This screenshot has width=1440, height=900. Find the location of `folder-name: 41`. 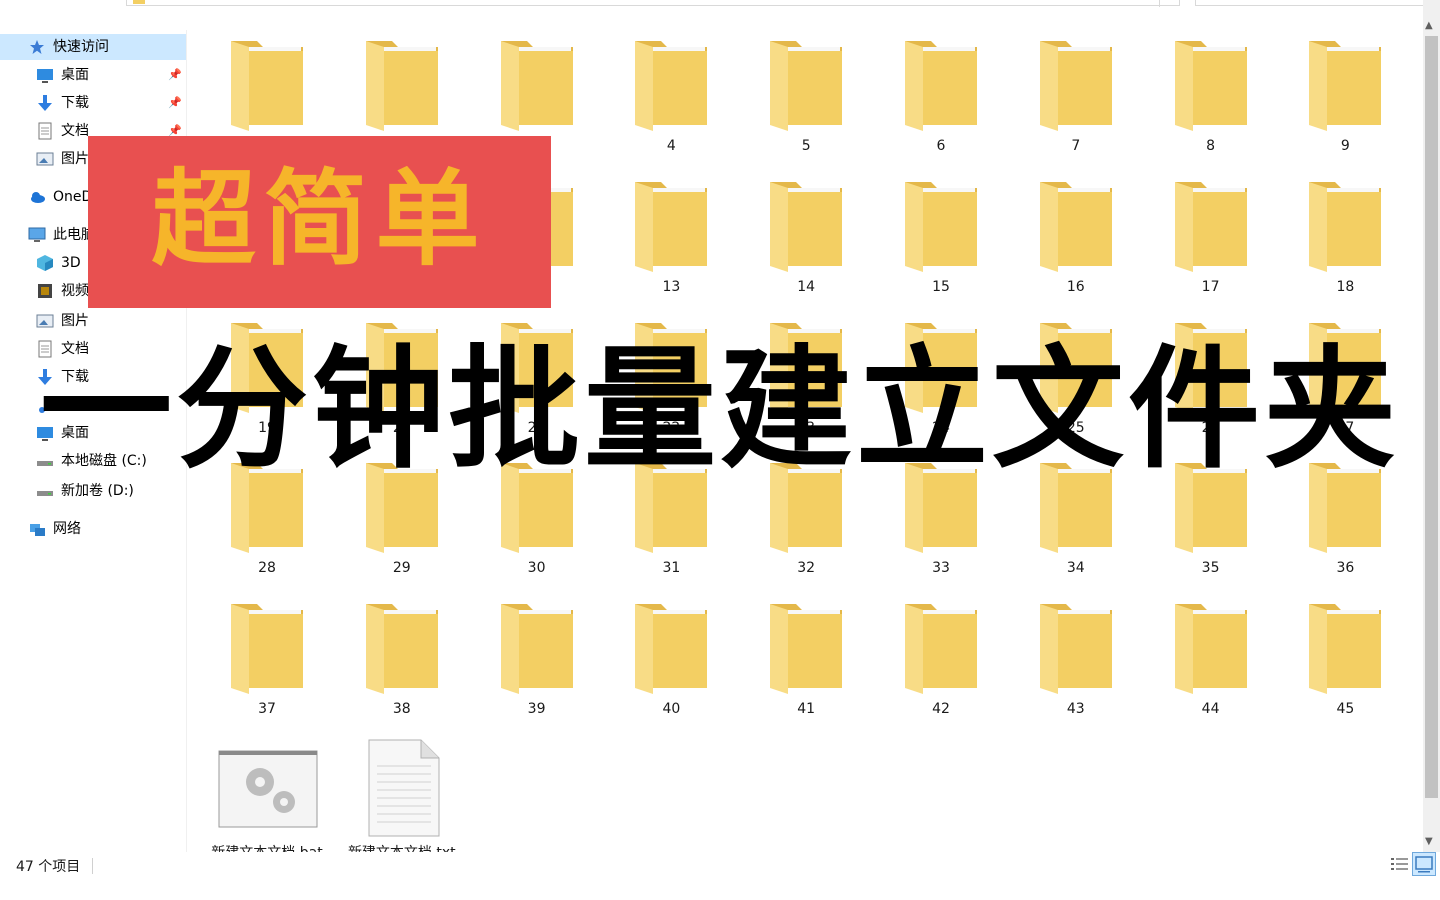

folder-name: 41 is located at coordinates (806, 709).